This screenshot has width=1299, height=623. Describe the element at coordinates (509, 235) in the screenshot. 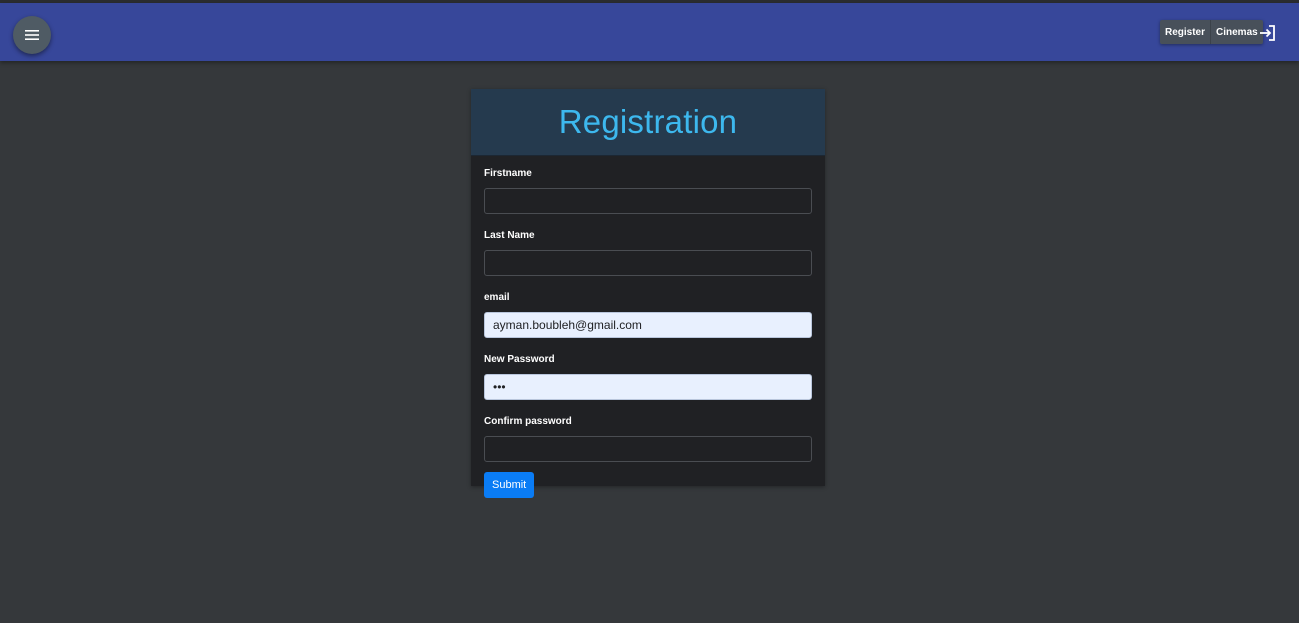

I see `last-name-label: Last Name` at that location.